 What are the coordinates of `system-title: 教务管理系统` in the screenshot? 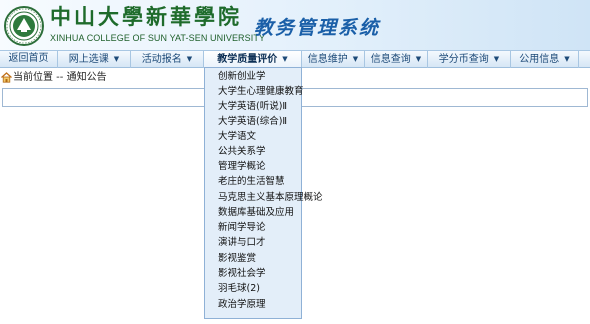 It's located at (317, 28).